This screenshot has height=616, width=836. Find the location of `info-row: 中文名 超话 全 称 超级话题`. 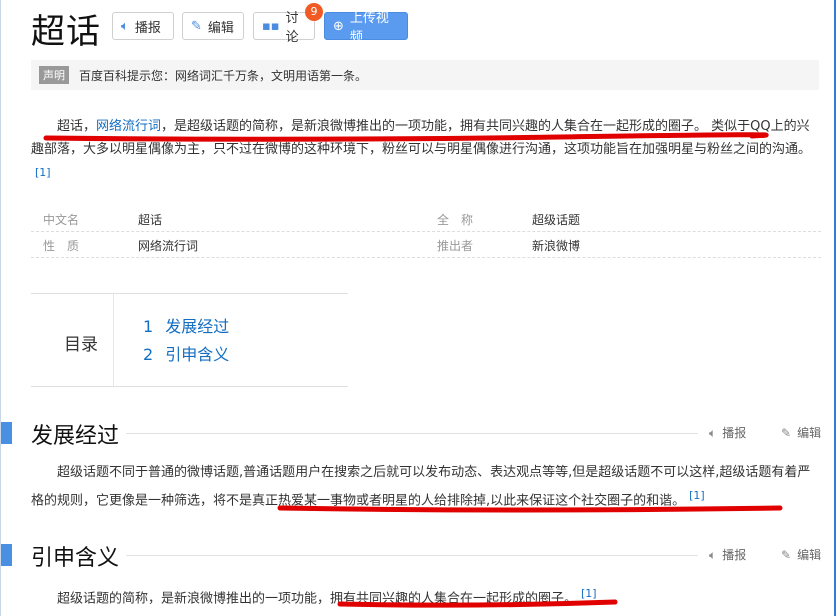

info-row: 中文名 超话 全 称 超级话题 is located at coordinates (426, 219).